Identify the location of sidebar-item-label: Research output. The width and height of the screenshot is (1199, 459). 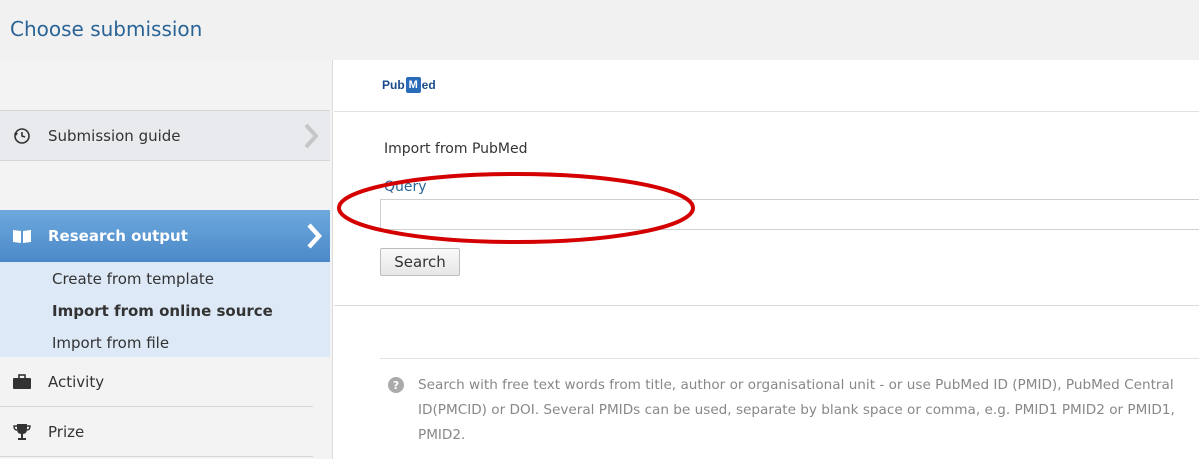
(118, 236).